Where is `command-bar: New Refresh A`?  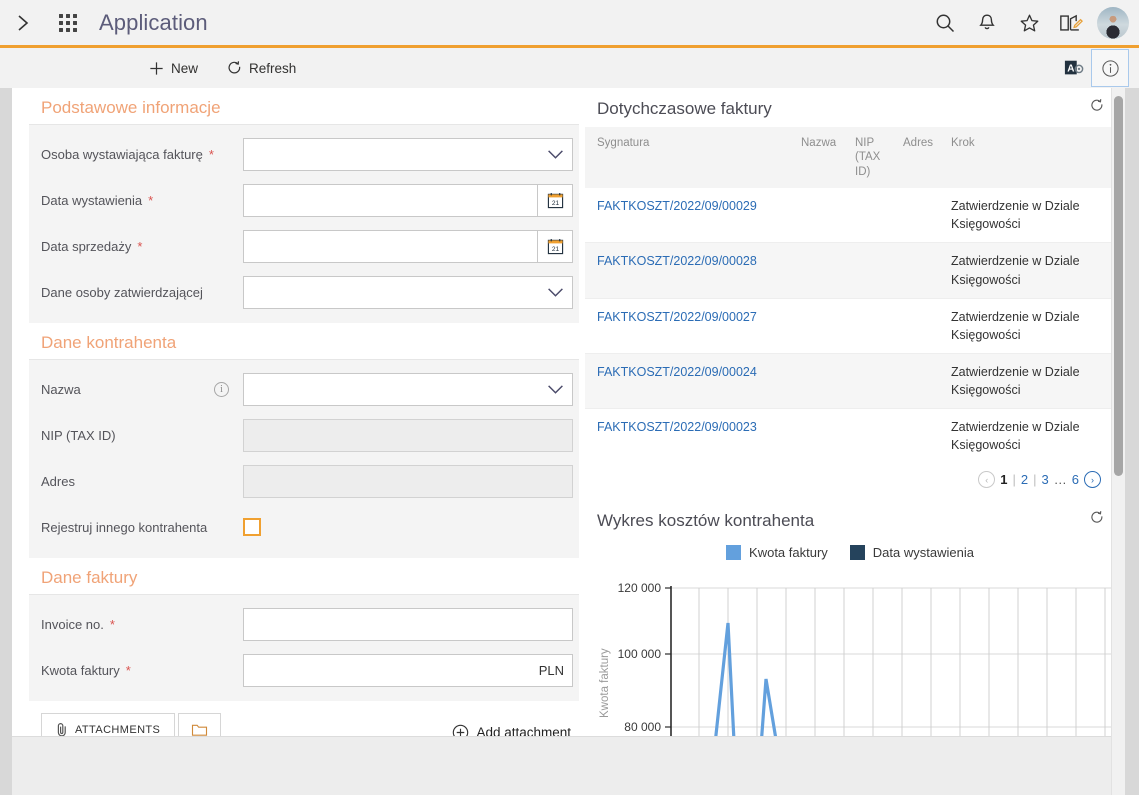 command-bar: New Refresh A is located at coordinates (569, 68).